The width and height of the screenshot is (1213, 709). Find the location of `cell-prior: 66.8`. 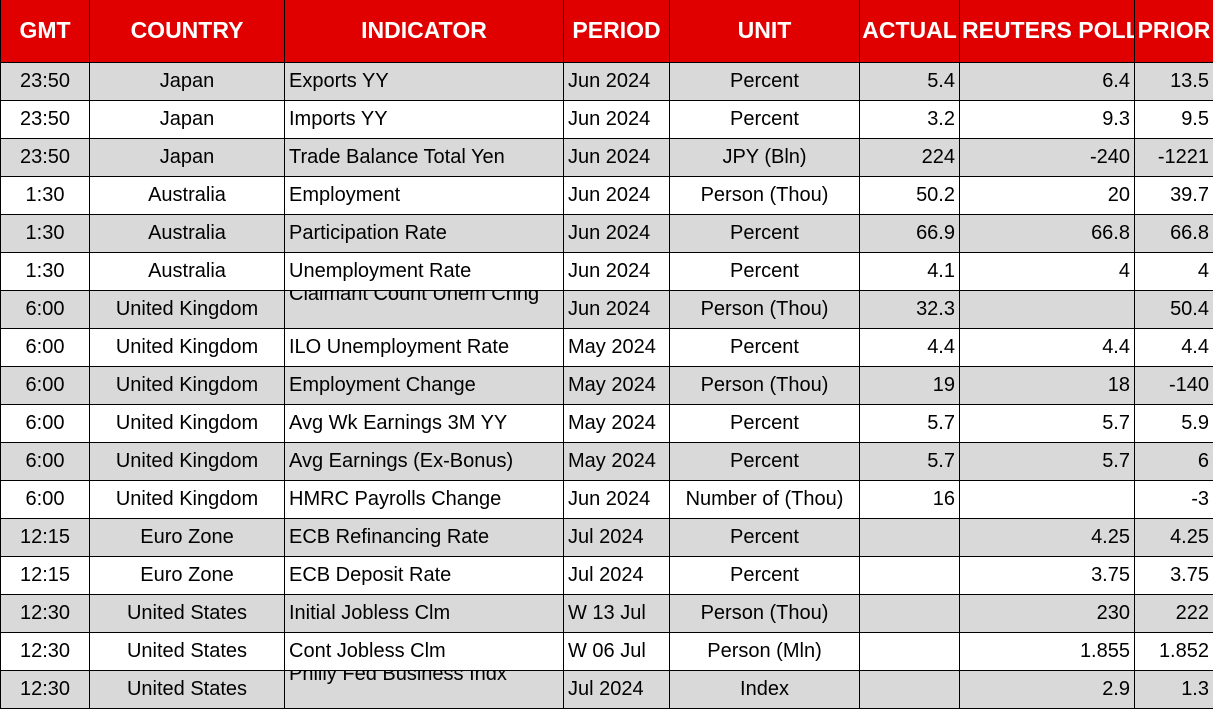

cell-prior: 66.8 is located at coordinates (1174, 233).